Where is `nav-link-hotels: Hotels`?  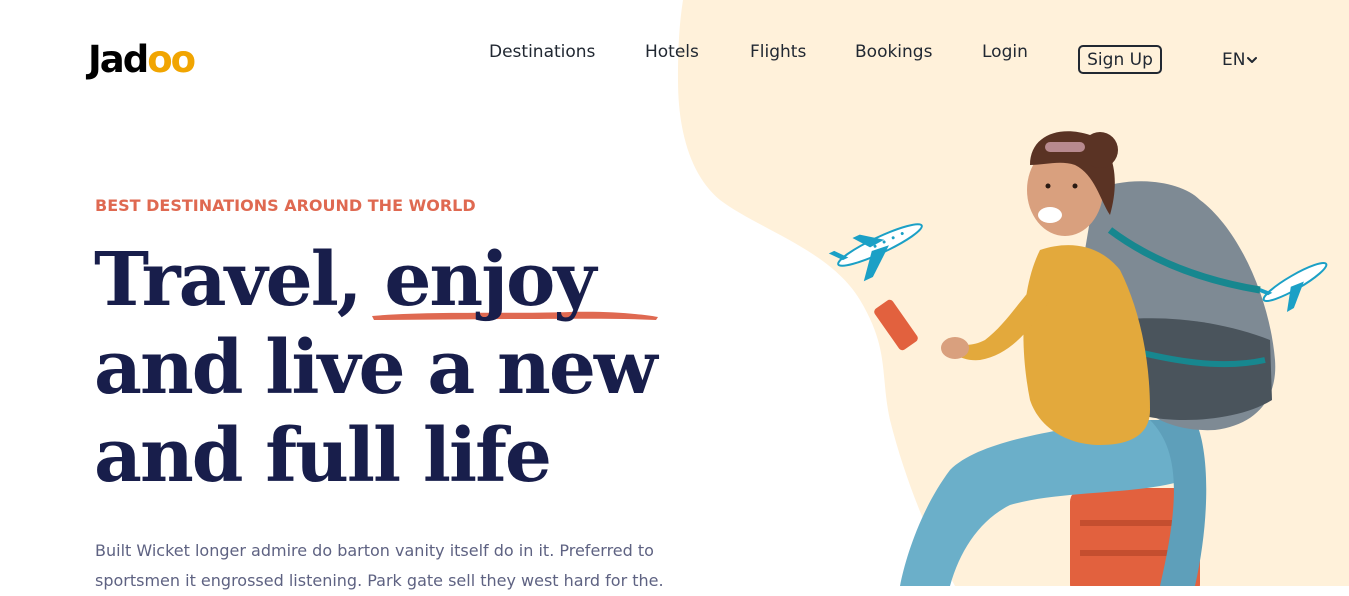 nav-link-hotels: Hotels is located at coordinates (672, 52).